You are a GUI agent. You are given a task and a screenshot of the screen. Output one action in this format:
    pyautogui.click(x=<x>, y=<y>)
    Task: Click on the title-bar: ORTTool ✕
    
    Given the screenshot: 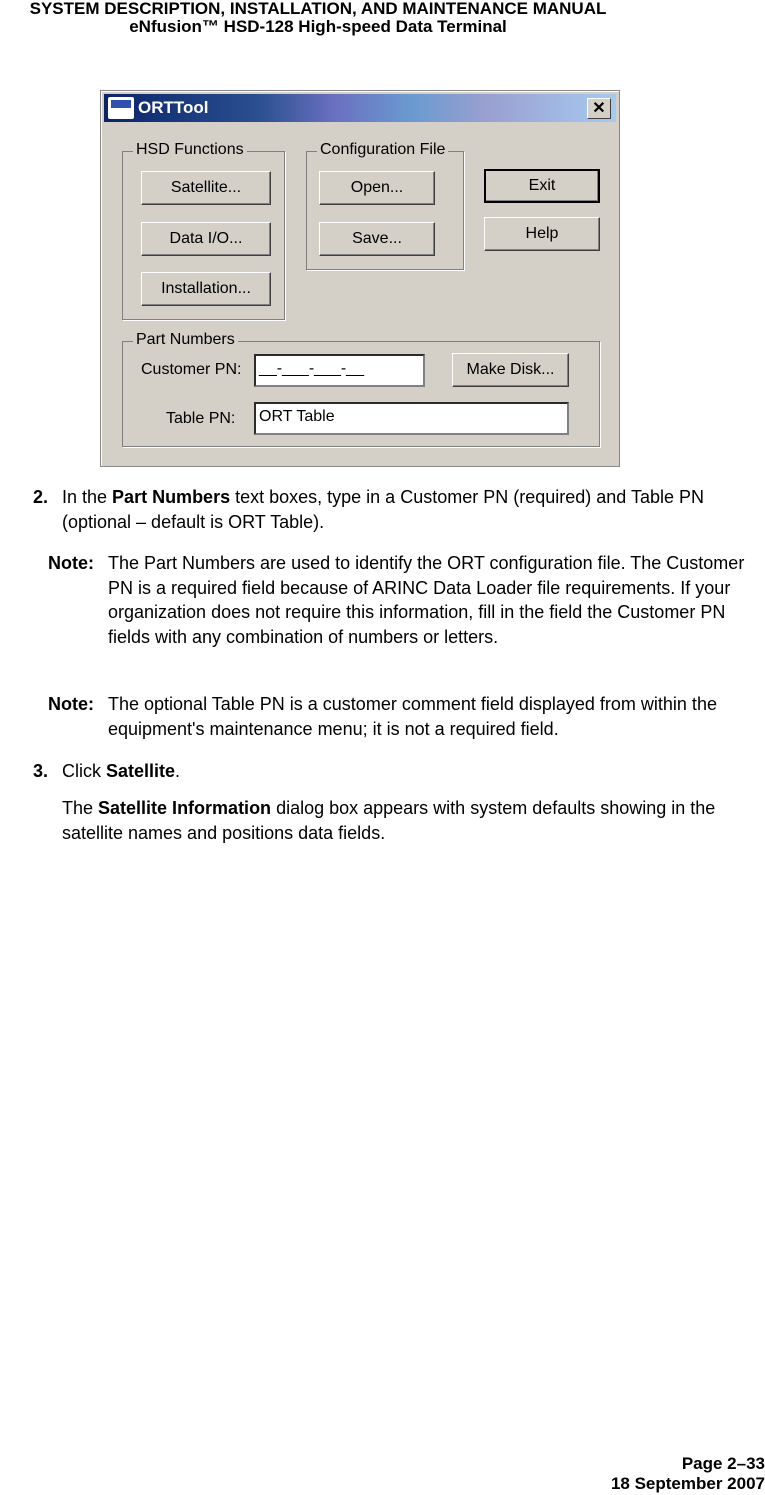 What is the action you would take?
    pyautogui.click(x=360, y=108)
    